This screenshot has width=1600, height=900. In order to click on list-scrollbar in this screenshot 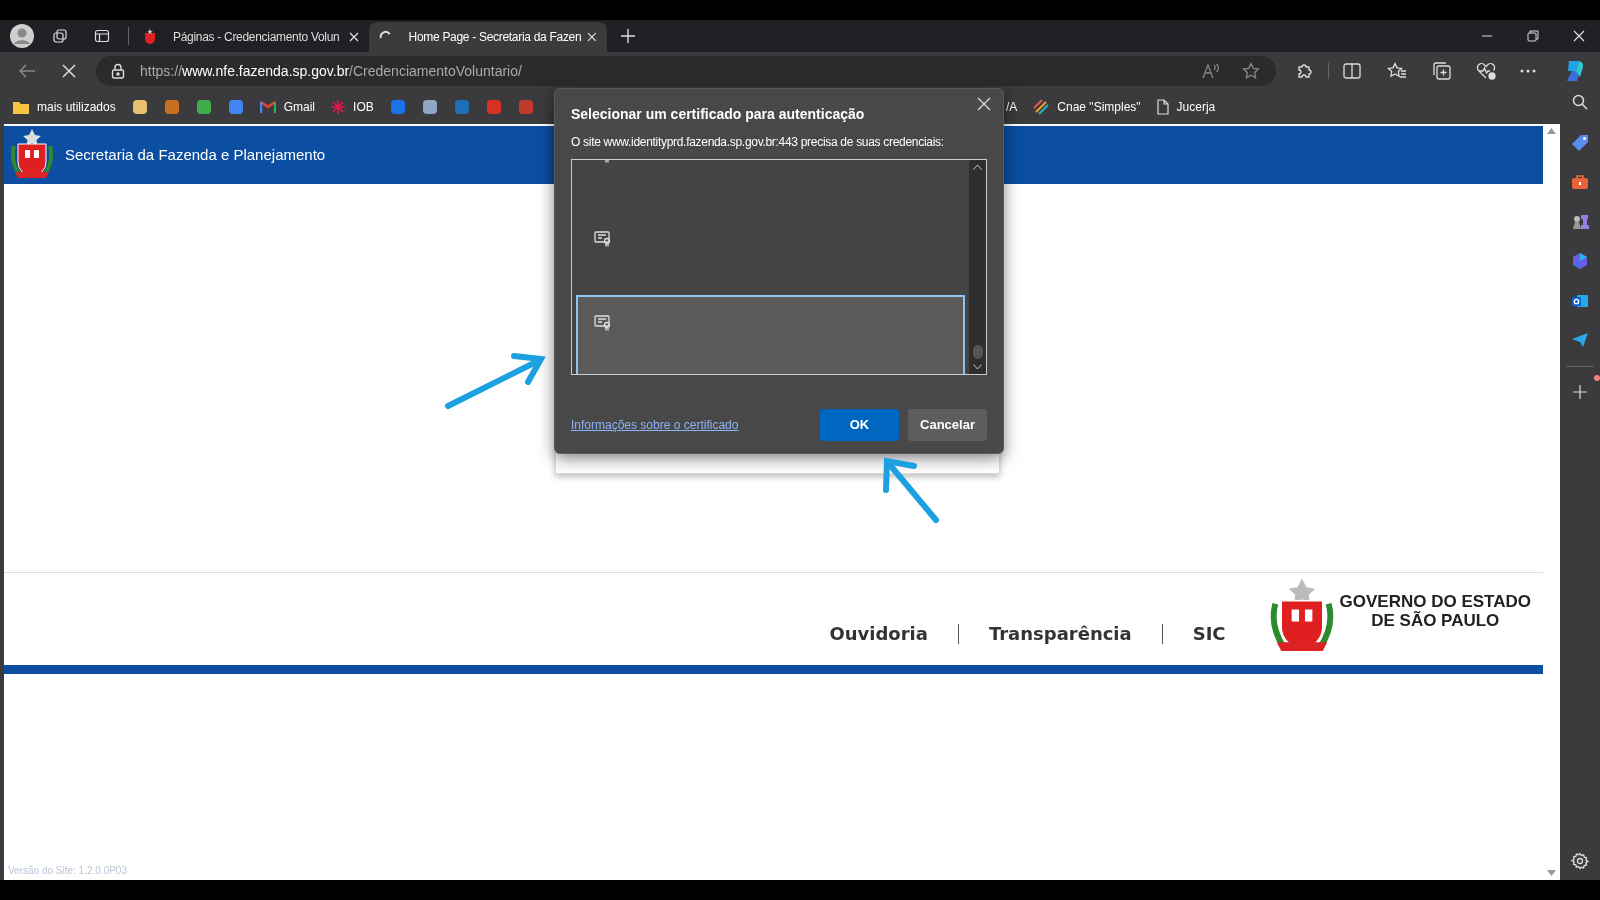, I will do `click(977, 267)`.